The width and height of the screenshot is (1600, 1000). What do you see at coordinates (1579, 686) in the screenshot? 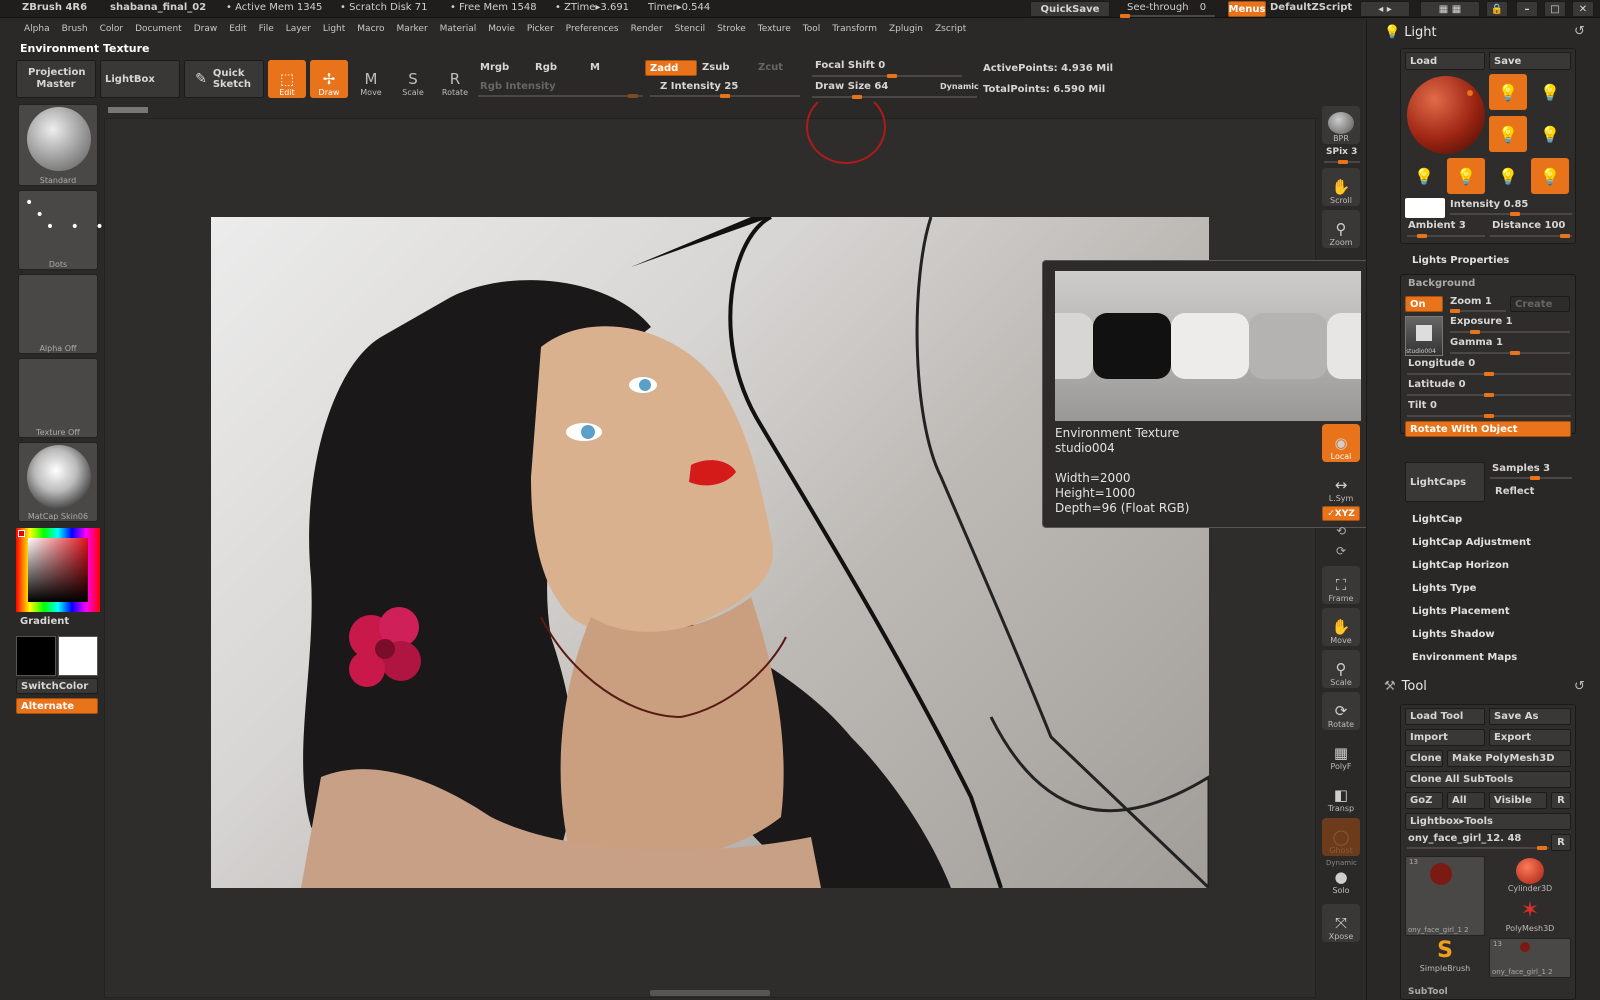
I see `tool-reset-icon: ↺` at bounding box center [1579, 686].